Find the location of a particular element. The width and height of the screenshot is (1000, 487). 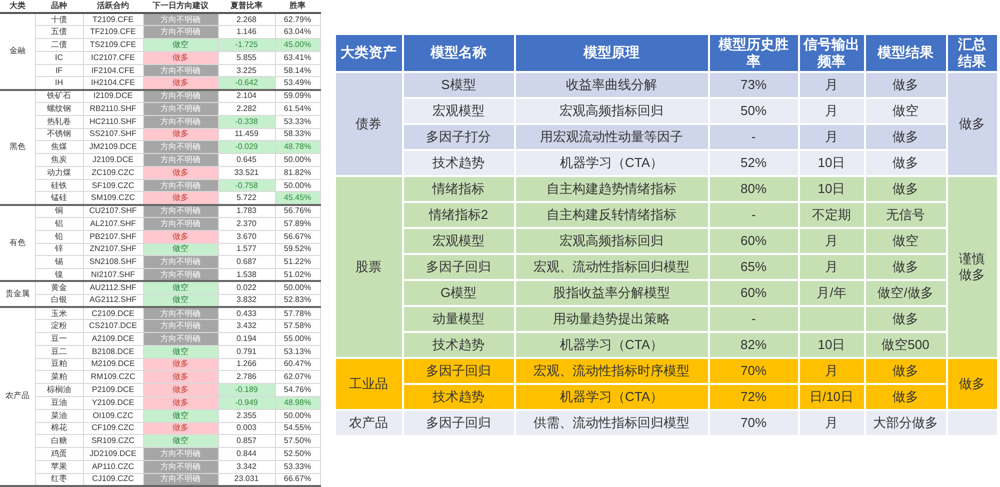

table-cell: 33.521 is located at coordinates (246, 173).